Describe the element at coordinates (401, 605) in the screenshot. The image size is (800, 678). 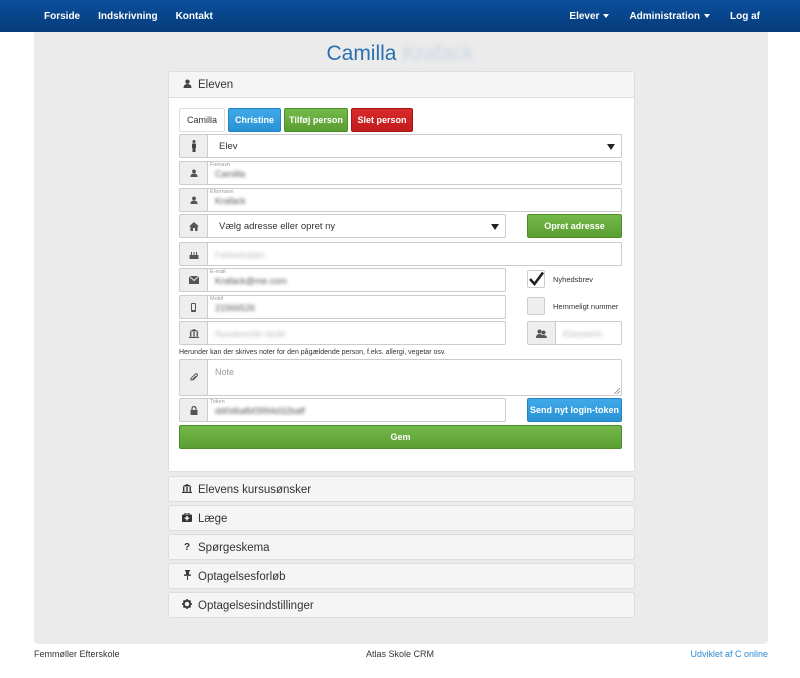
I see `panel-admission-settings: Optagelsesindstillinger` at that location.